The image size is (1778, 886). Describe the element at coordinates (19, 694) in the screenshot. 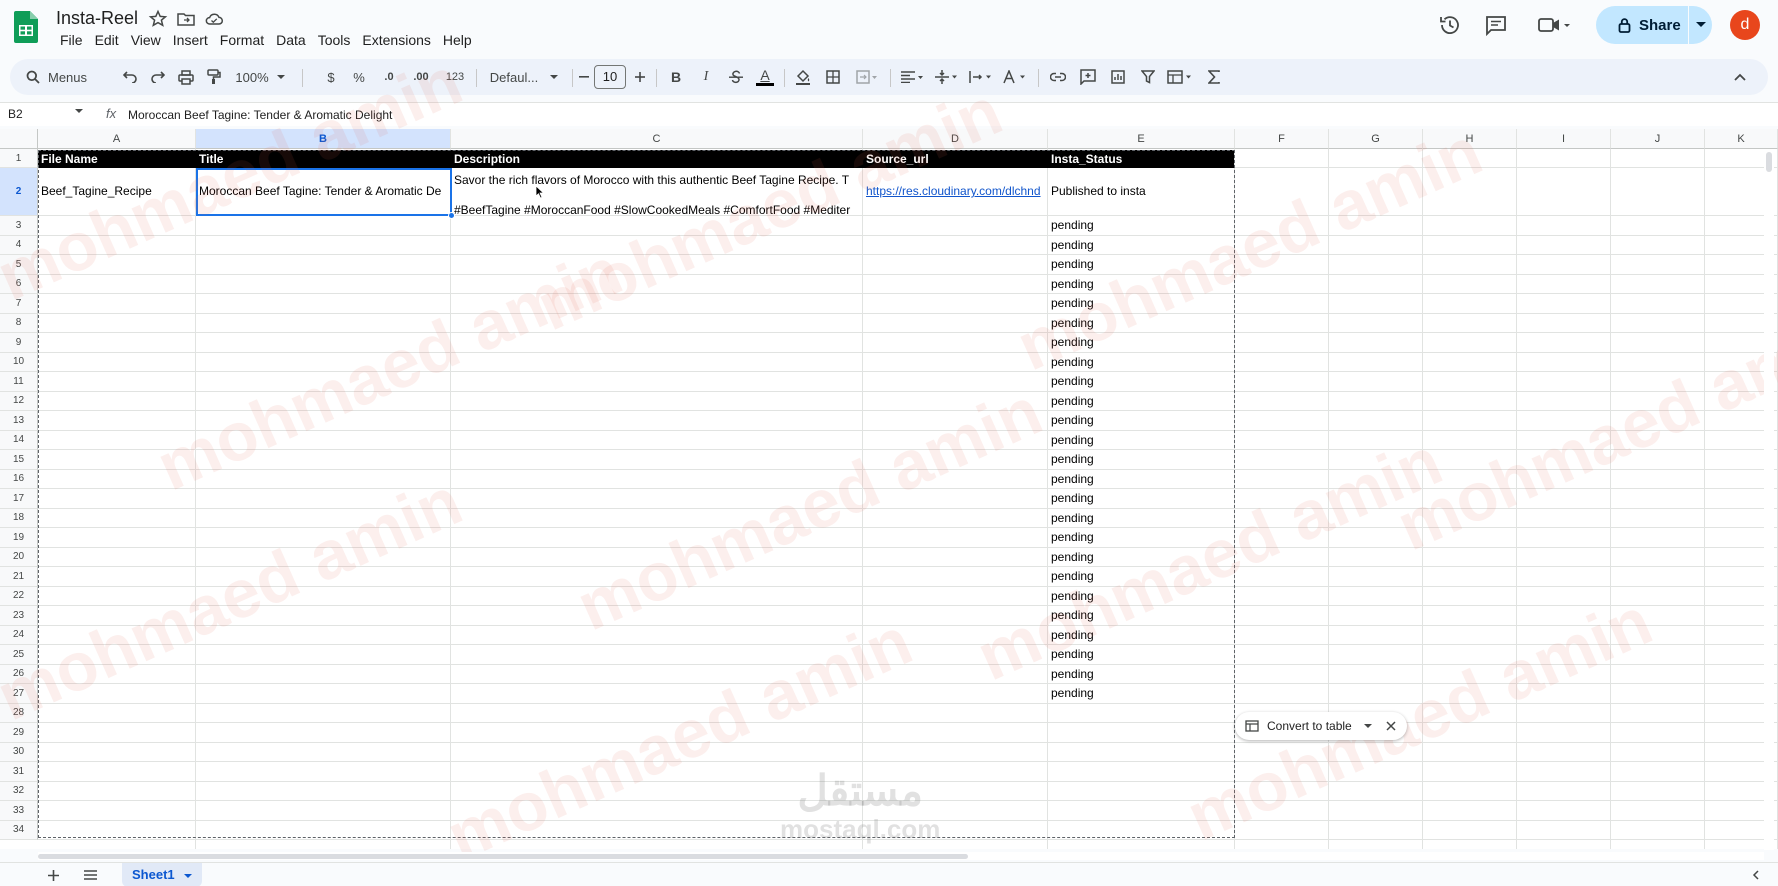

I see `row-header-27: 27` at that location.